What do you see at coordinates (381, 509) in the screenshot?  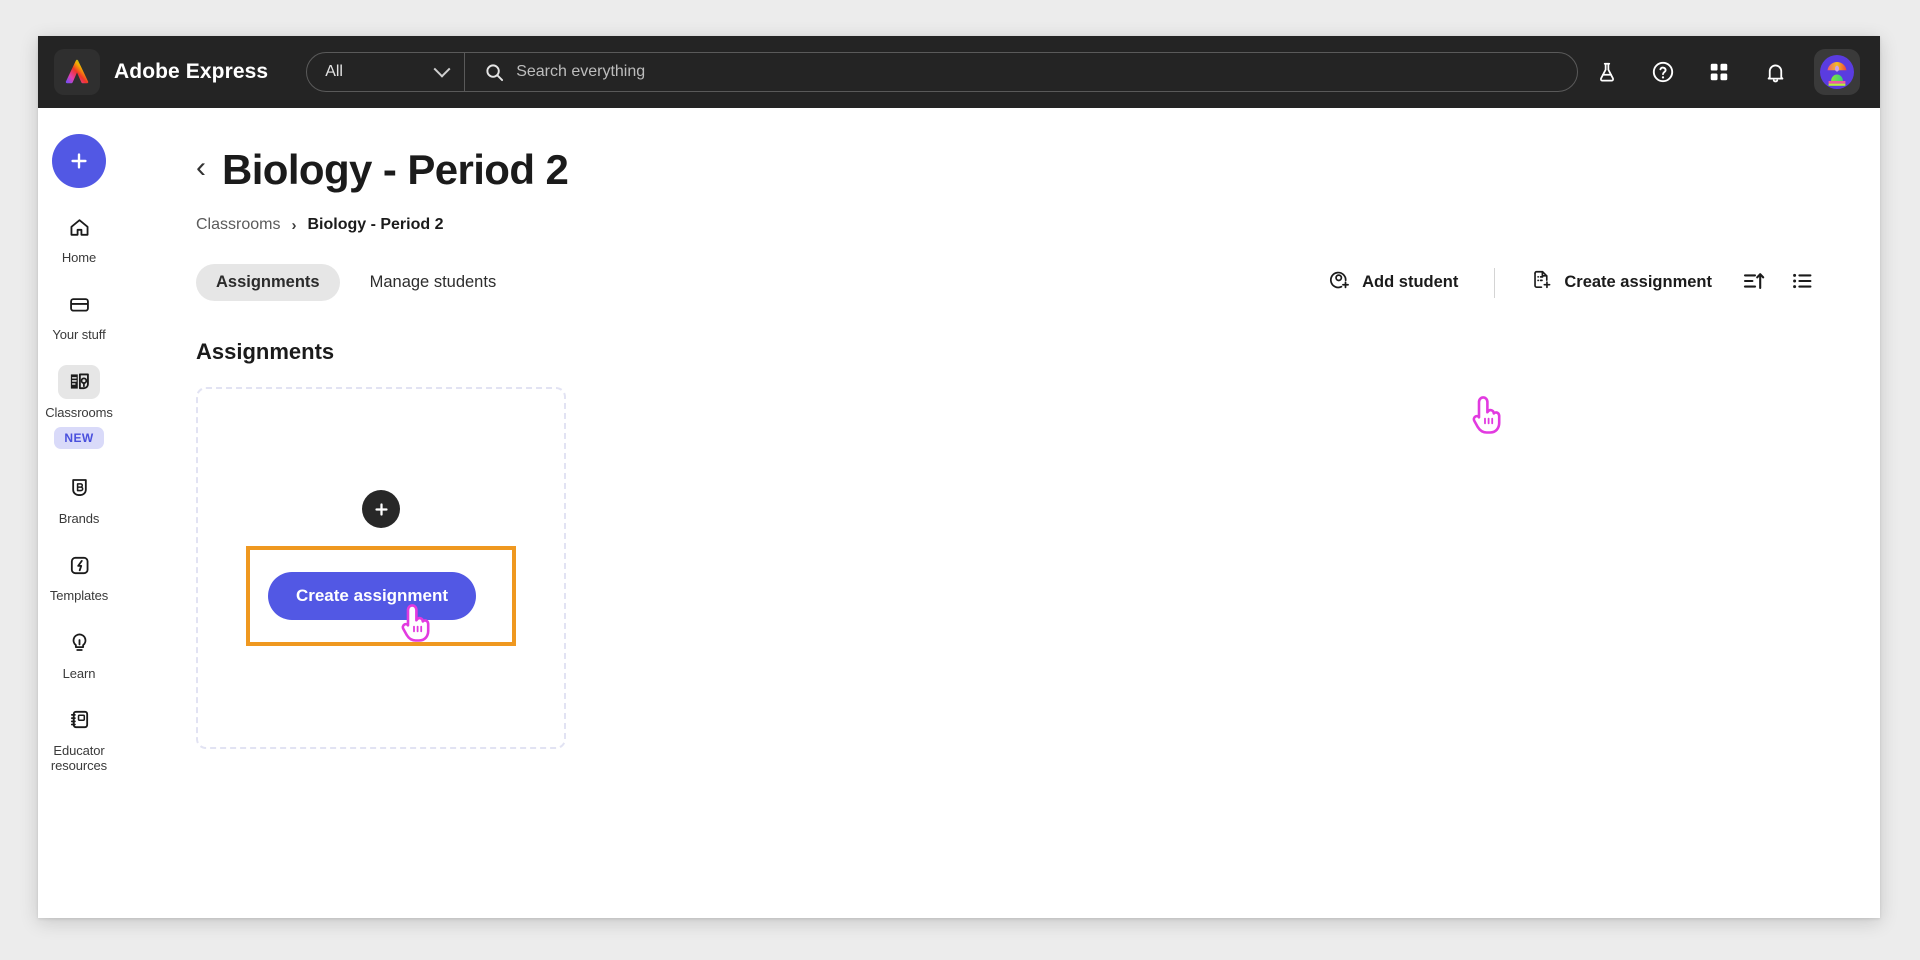 I see `plus-circle-icon` at bounding box center [381, 509].